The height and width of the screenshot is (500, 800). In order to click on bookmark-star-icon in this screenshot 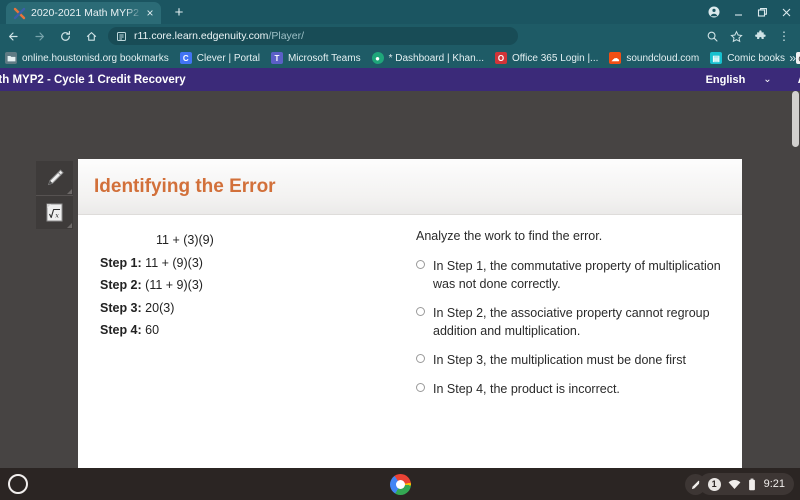, I will do `click(736, 36)`.